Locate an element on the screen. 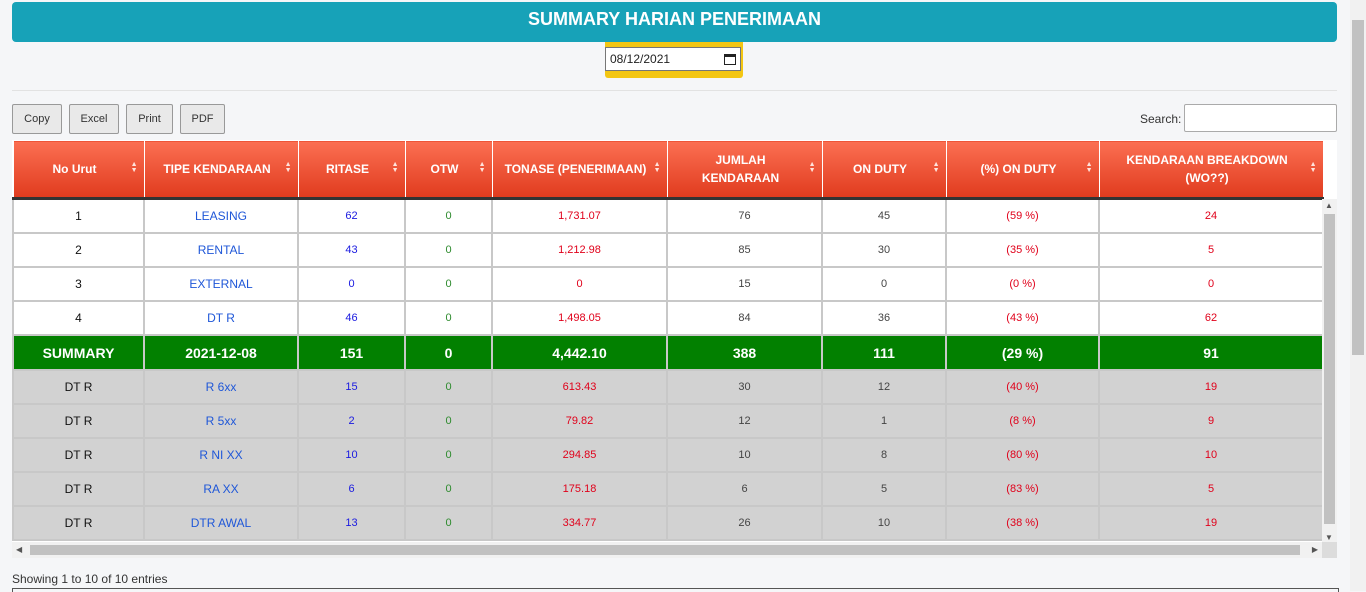 This screenshot has width=1366, height=592. cell-pct-on-duty: (43 %) is located at coordinates (1022, 318).